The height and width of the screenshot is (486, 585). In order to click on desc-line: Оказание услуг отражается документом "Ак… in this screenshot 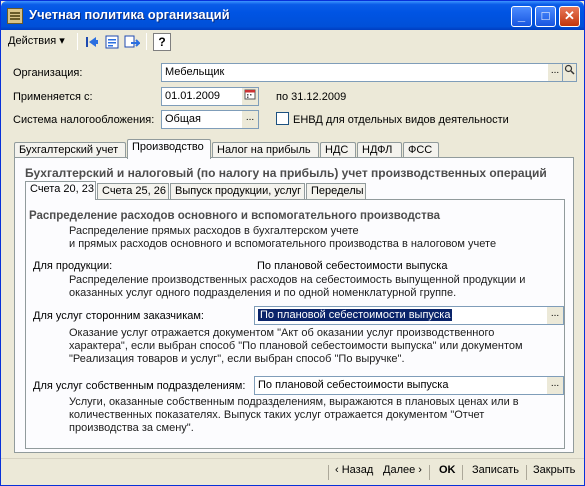, I will do `click(282, 333)`.